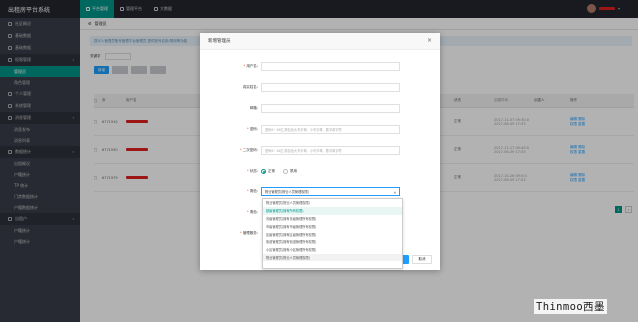  What do you see at coordinates (429, 41) in the screenshot?
I see `close-icon: ×` at bounding box center [429, 41].